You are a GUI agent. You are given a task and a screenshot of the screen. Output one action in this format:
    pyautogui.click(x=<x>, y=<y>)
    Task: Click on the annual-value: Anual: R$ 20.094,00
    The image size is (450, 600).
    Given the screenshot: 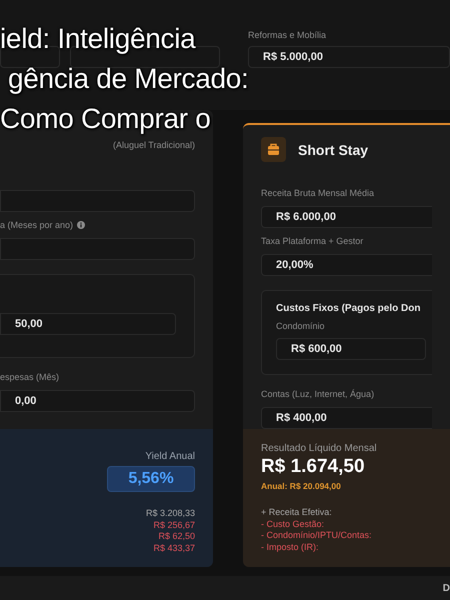 What is the action you would take?
    pyautogui.click(x=301, y=486)
    